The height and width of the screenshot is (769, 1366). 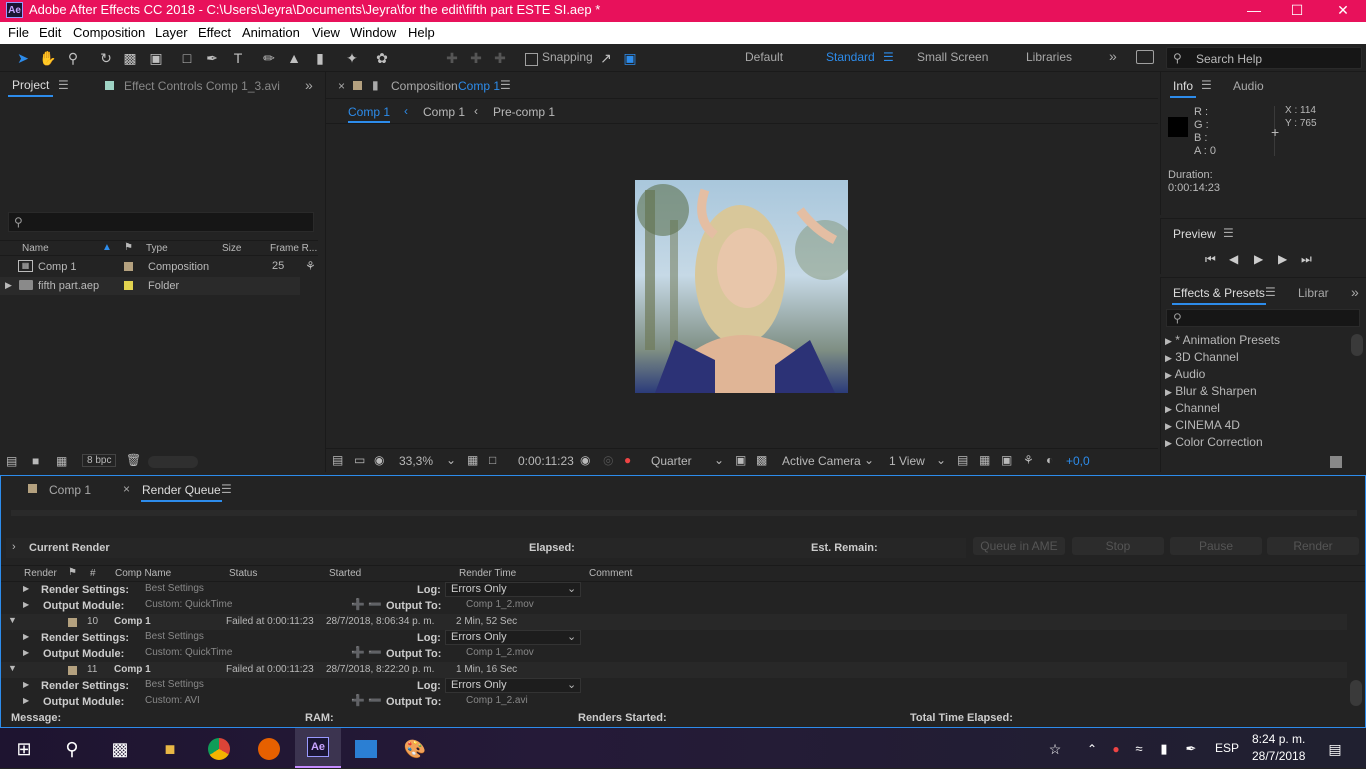 I want to click on close-tab-icon: ×, so click(x=126, y=489).